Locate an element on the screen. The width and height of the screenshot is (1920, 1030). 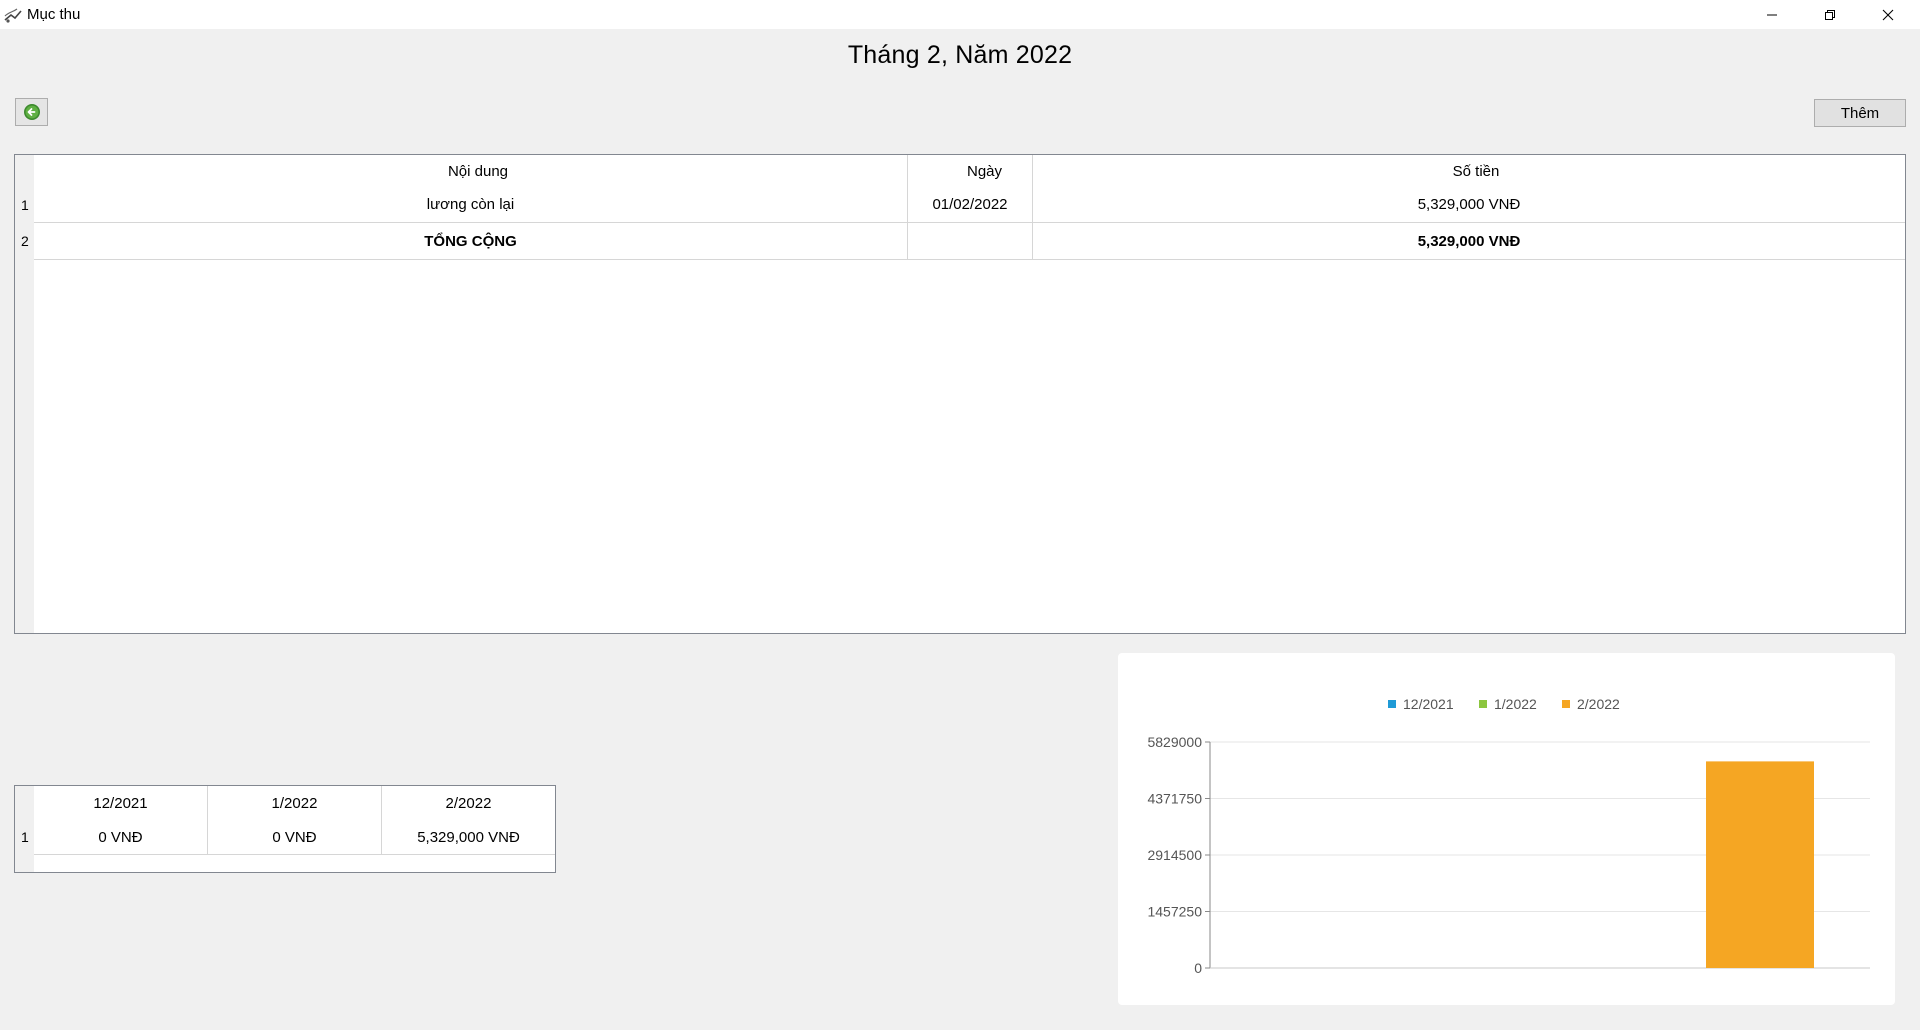
row-number: 2 is located at coordinates (25, 241).